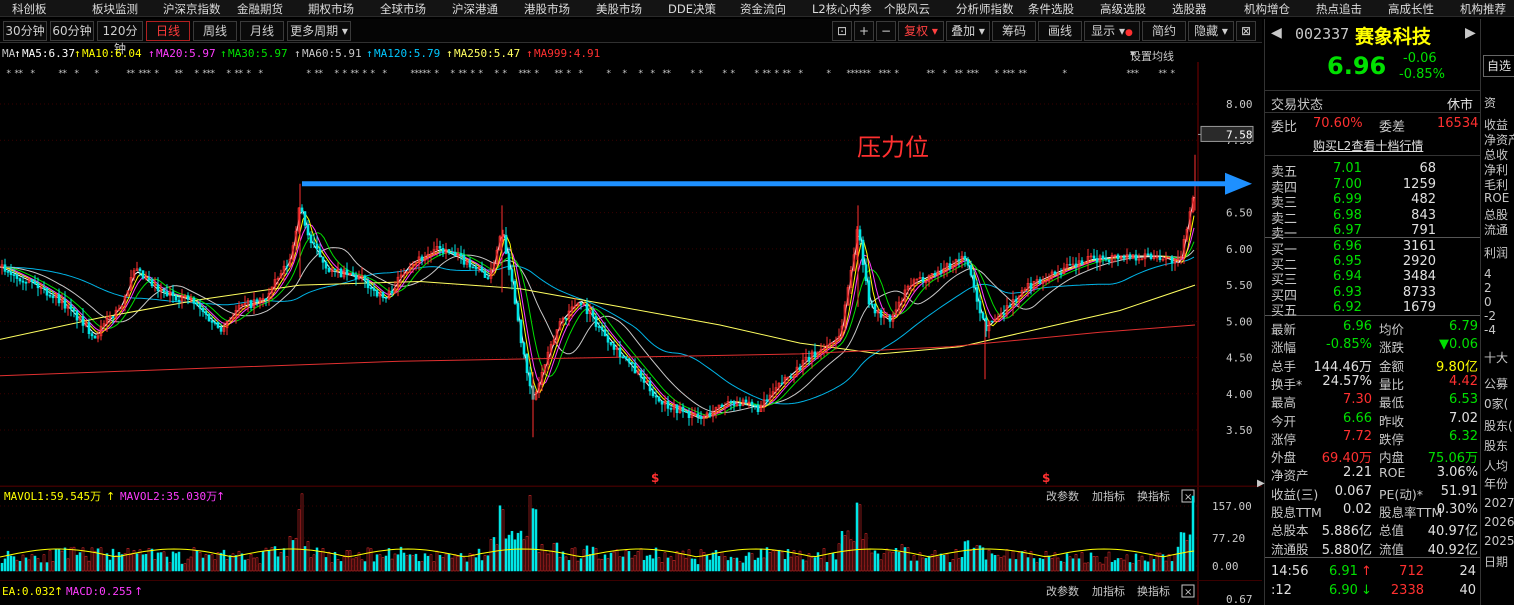  What do you see at coordinates (1112, 31) in the screenshot?
I see `display-button: 显示 ▾●` at bounding box center [1112, 31].